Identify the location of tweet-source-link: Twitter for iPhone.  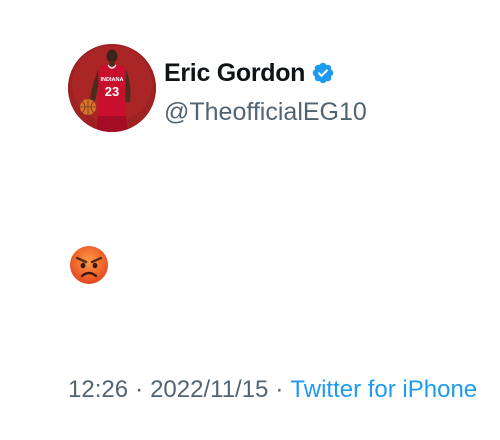
(383, 390).